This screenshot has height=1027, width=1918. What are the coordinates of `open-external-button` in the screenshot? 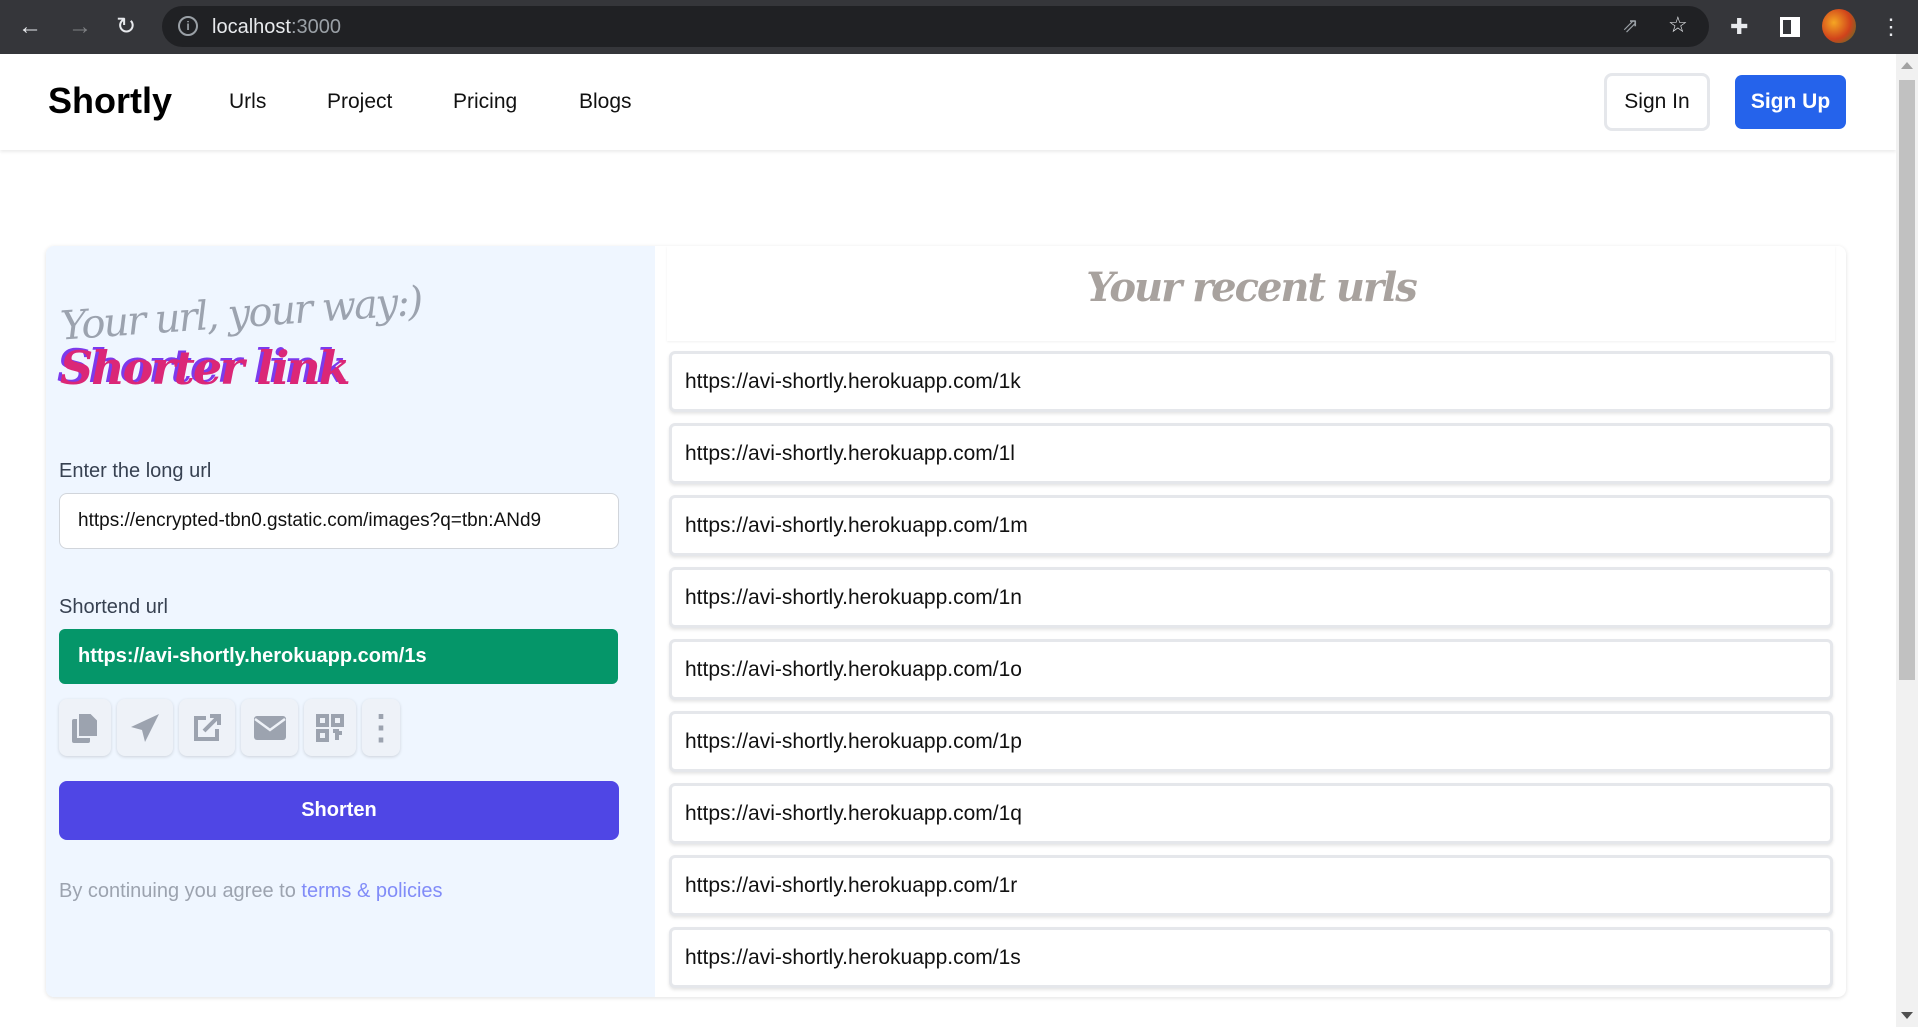 It's located at (207, 727).